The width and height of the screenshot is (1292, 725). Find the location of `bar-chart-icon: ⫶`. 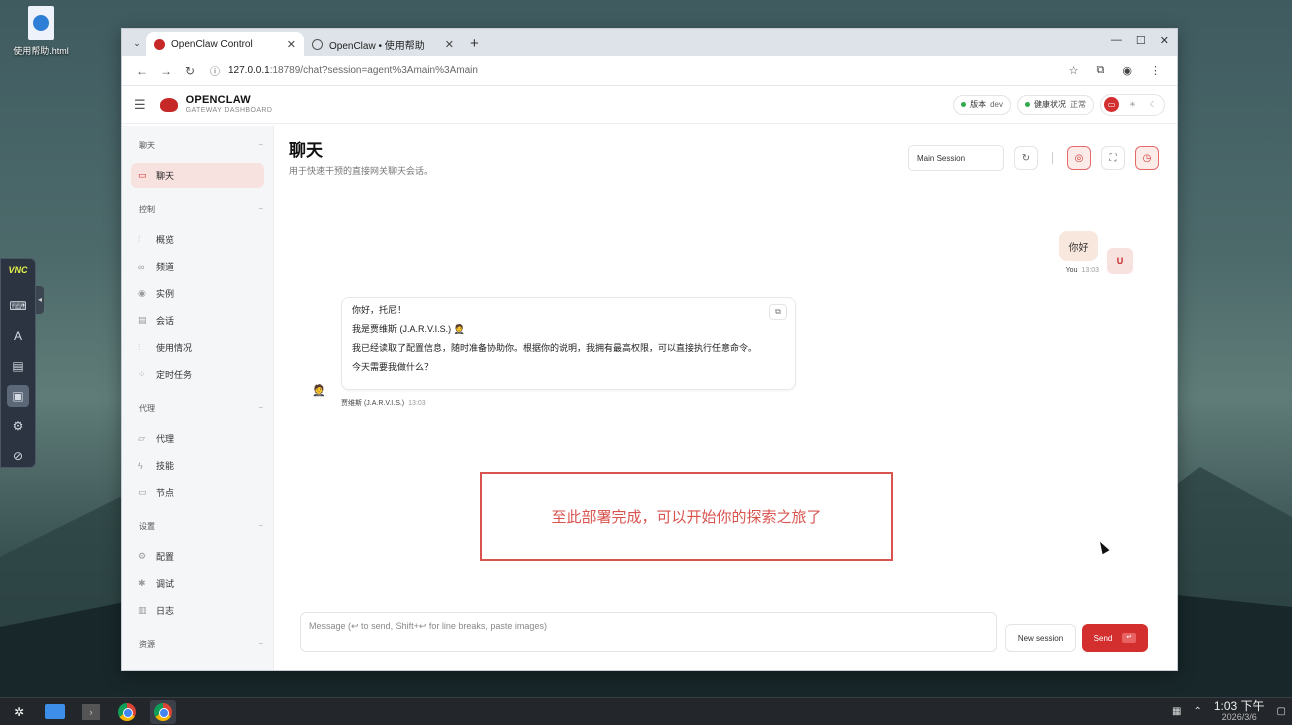

bar-chart-icon: ⫶ is located at coordinates (139, 239).